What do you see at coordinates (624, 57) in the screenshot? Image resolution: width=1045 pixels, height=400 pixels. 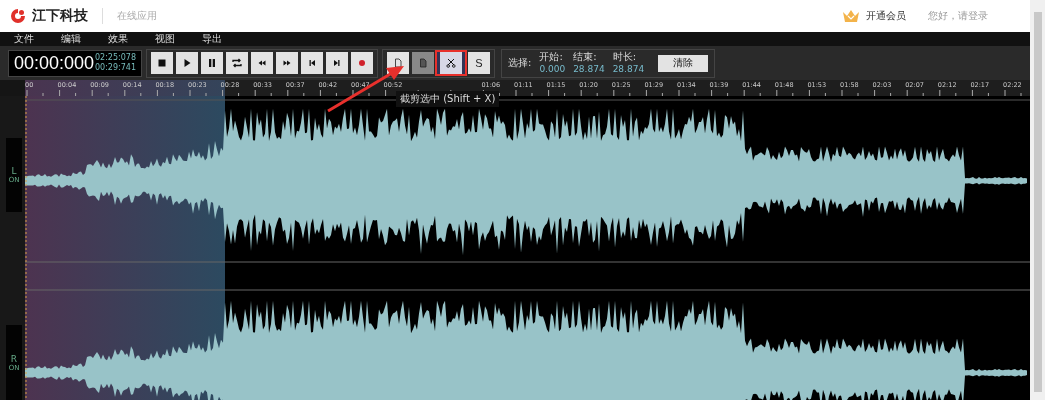 I see `duration-label: 时长:` at bounding box center [624, 57].